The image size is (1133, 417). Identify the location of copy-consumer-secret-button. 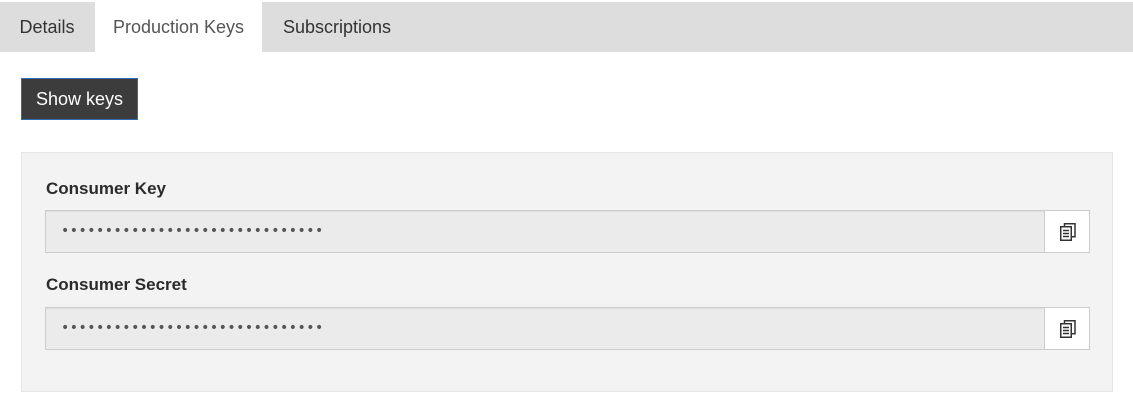
(1067, 328).